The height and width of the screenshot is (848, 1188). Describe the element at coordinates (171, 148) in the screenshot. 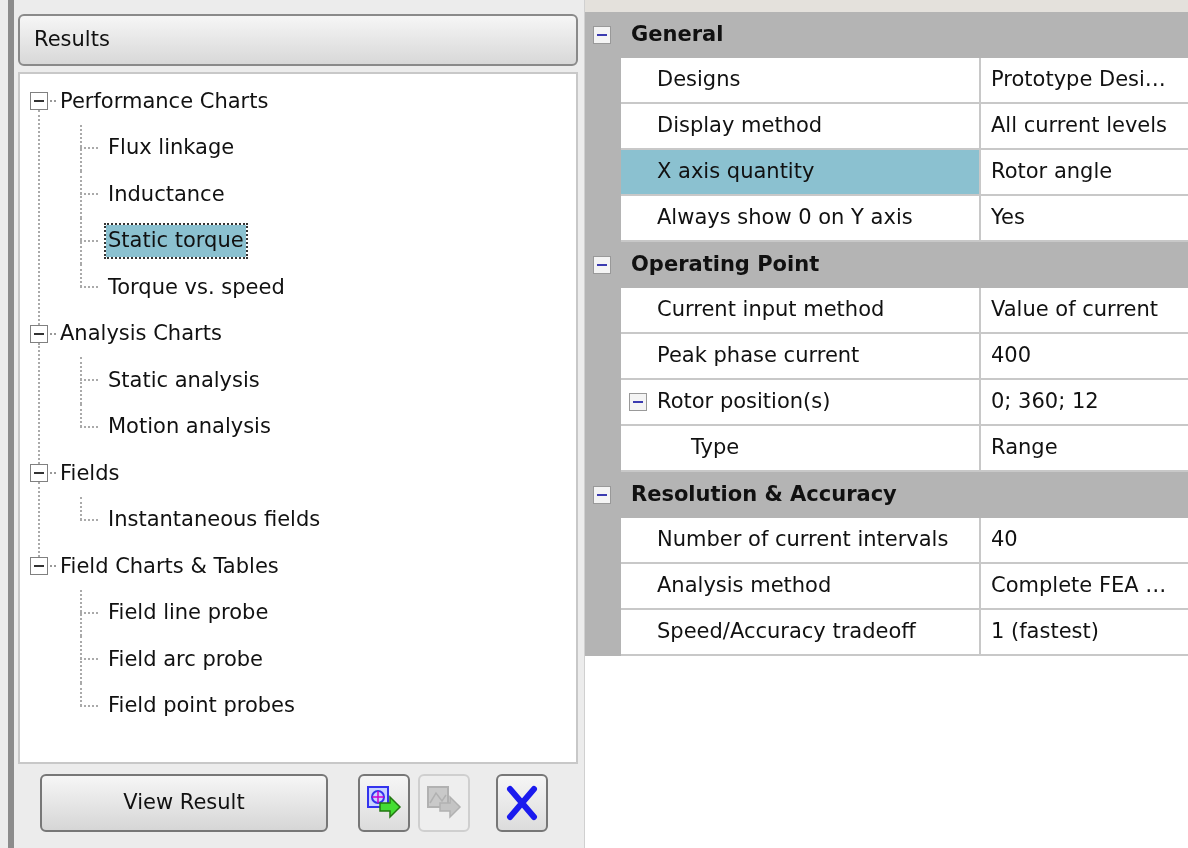

I see `tree-item: Flux linkage` at that location.